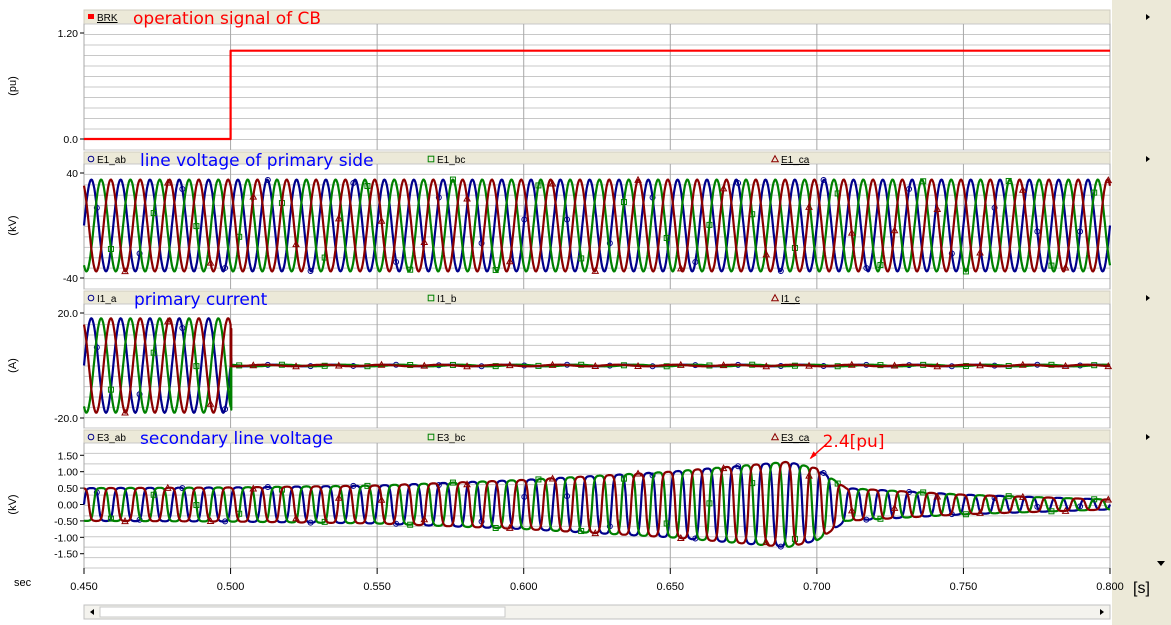  Describe the element at coordinates (91, 16) in the screenshot. I see `legend-marker` at that location.